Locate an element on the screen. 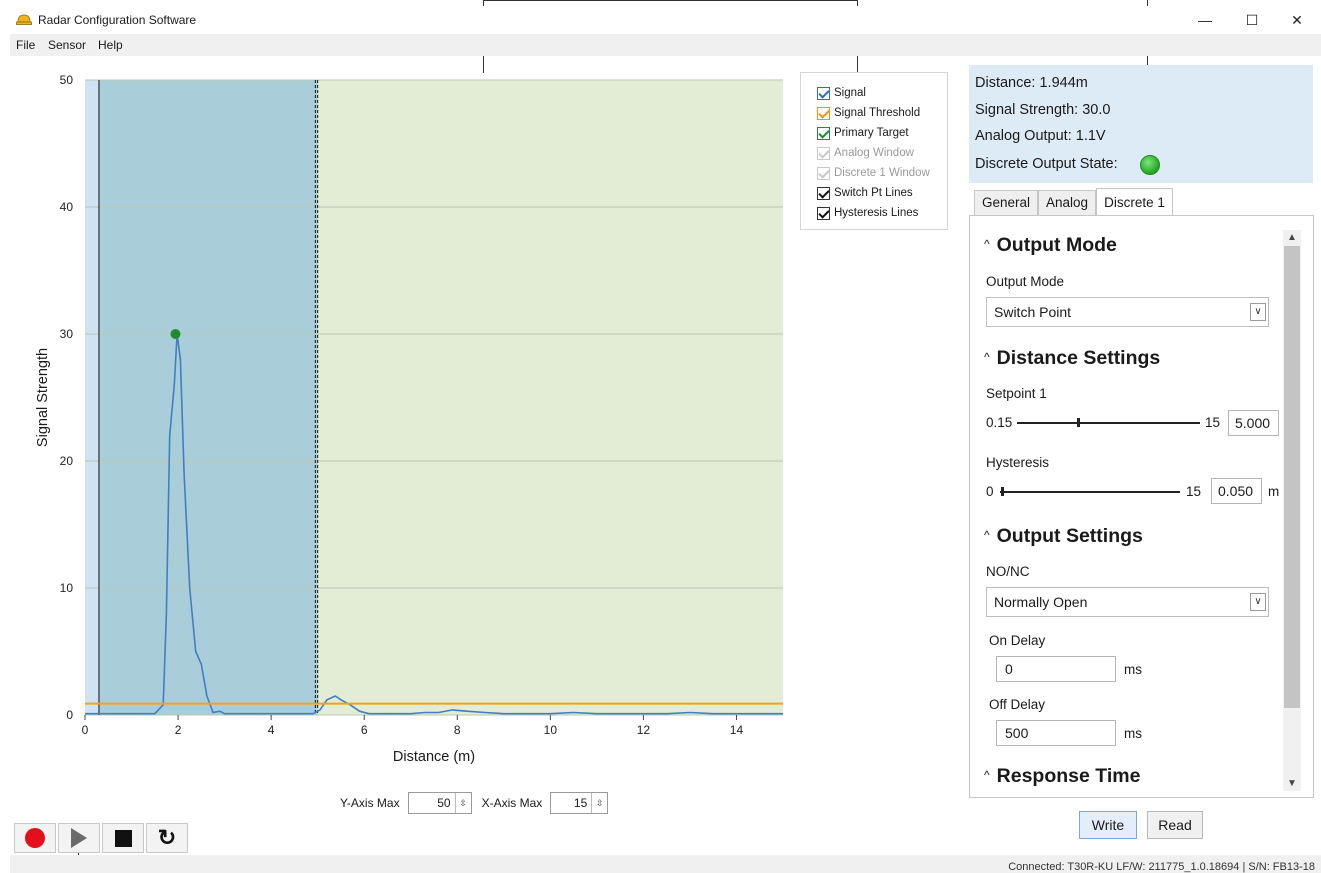  play-button is located at coordinates (79, 838).